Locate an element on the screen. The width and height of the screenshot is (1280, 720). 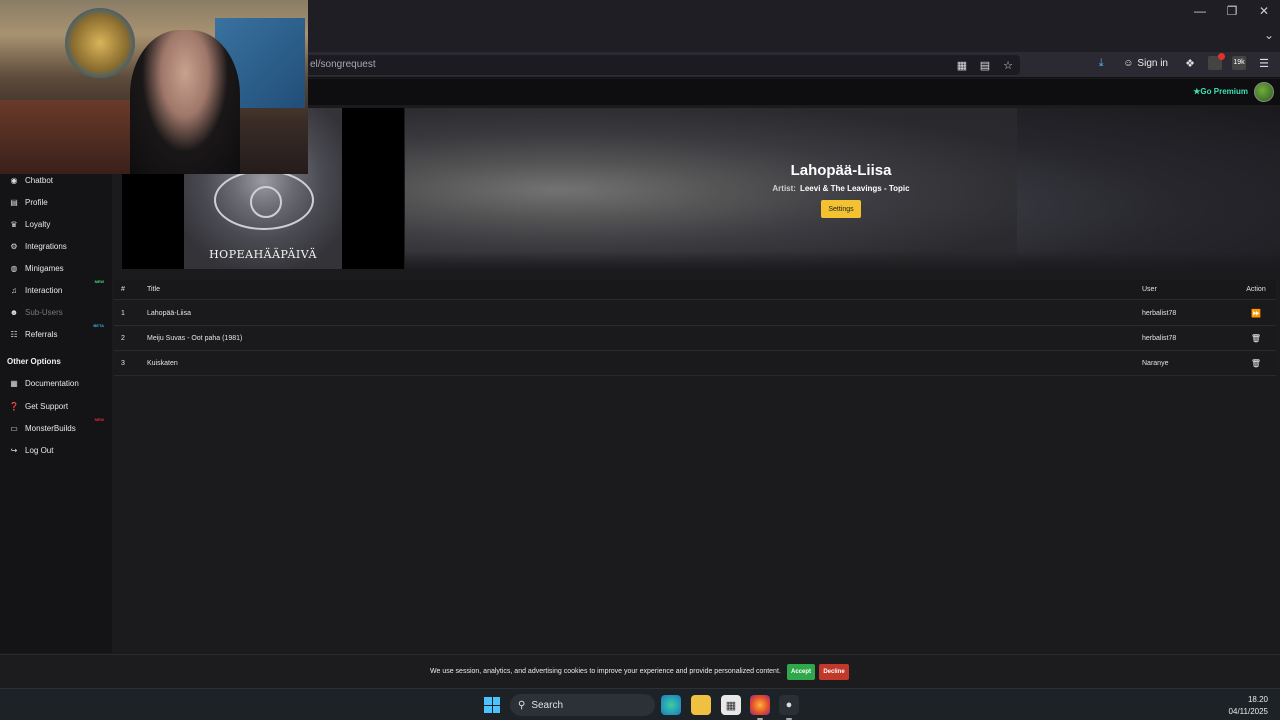
col-header-title: Title is located at coordinates (153, 289).